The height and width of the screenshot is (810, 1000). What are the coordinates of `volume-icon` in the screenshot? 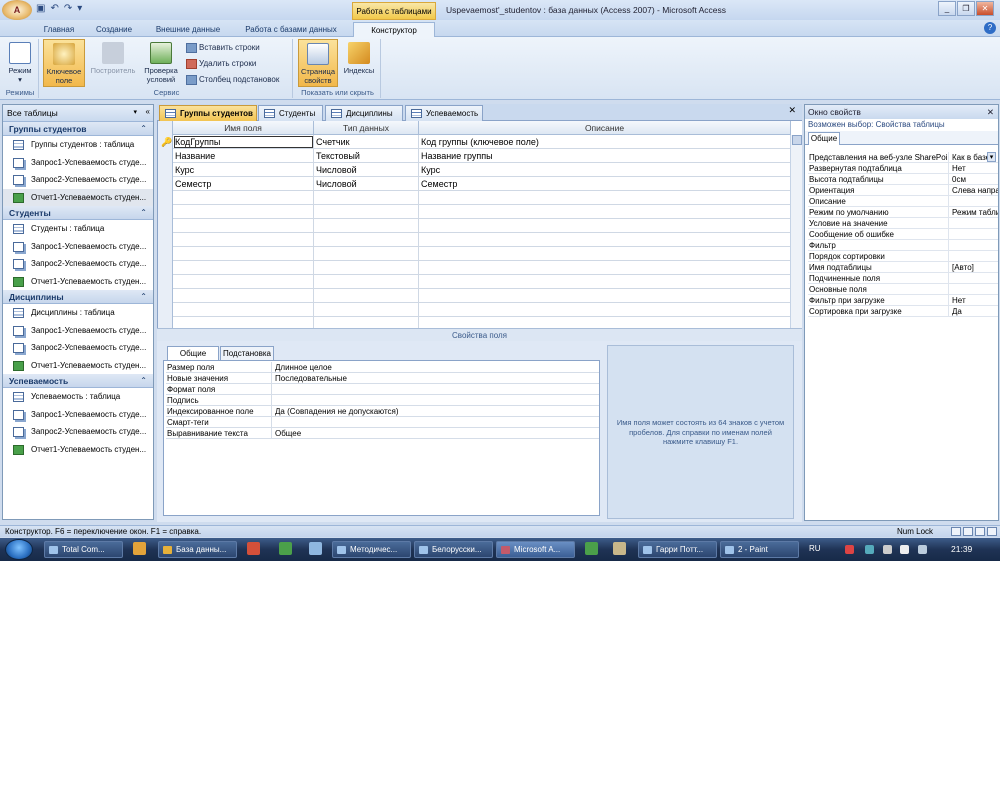 It's located at (904, 549).